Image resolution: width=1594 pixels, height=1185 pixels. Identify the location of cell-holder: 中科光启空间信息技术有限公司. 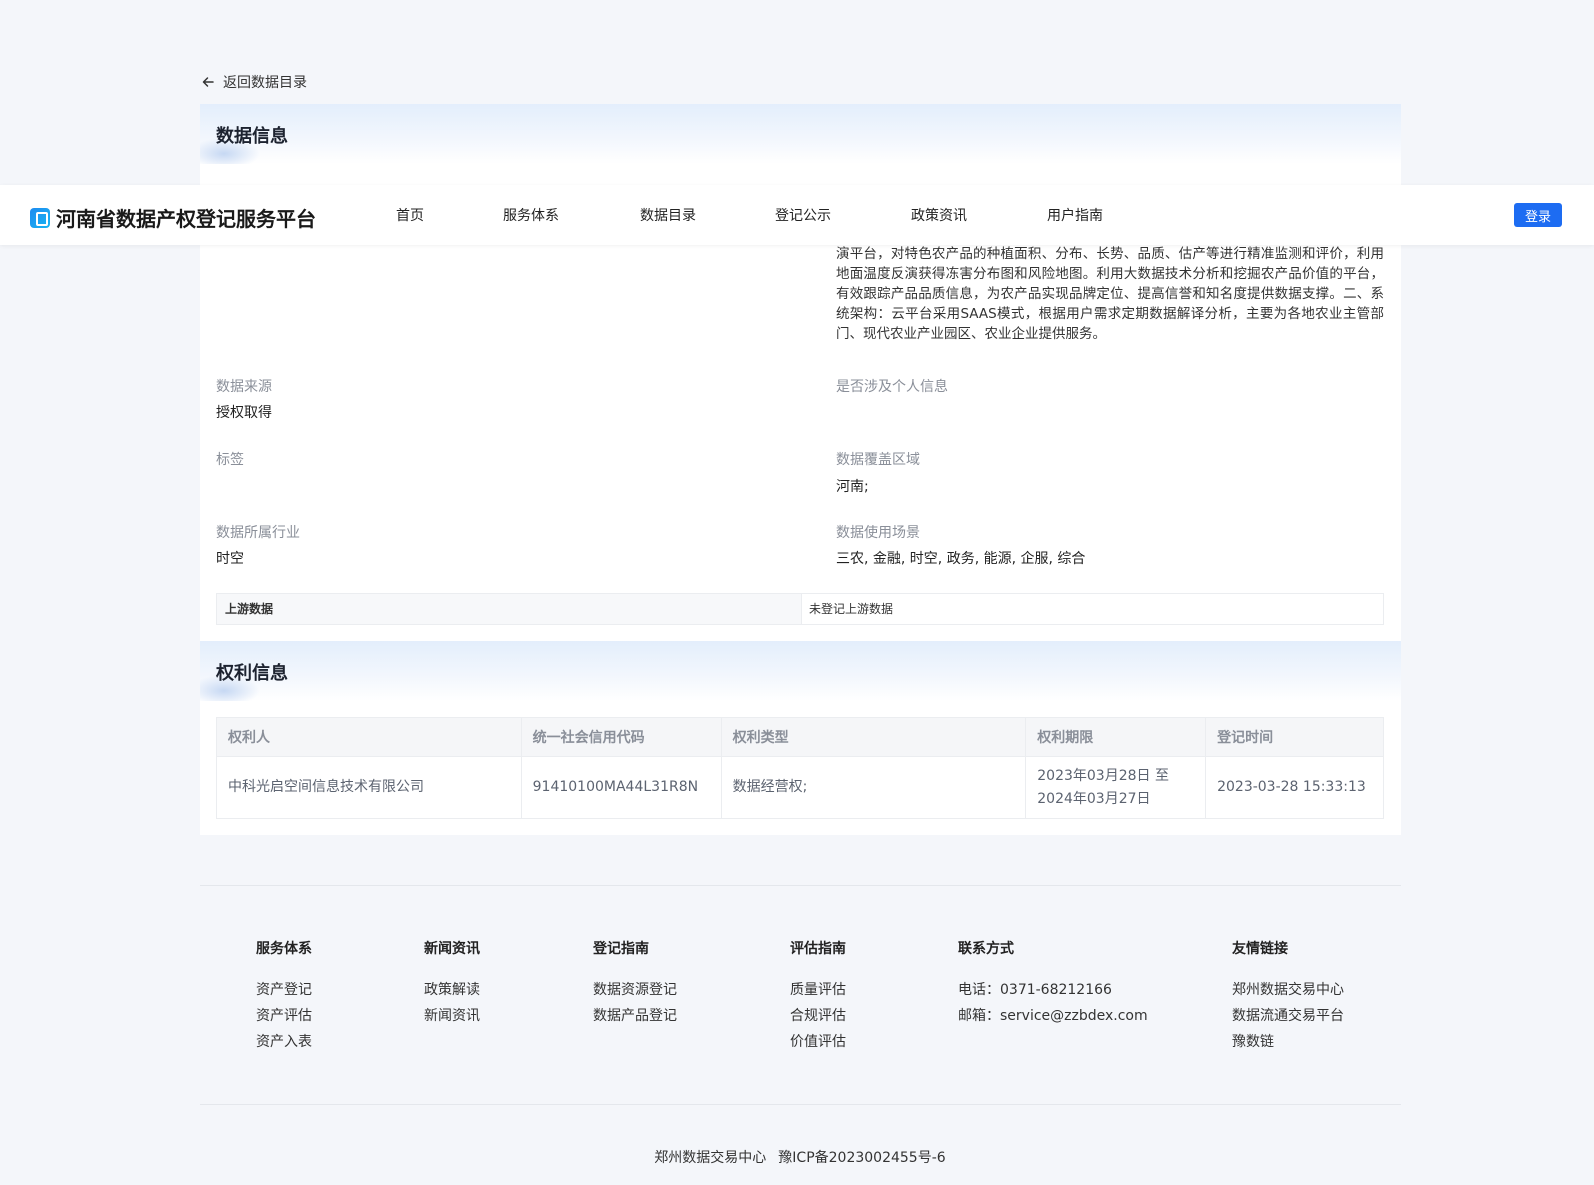
(369, 787).